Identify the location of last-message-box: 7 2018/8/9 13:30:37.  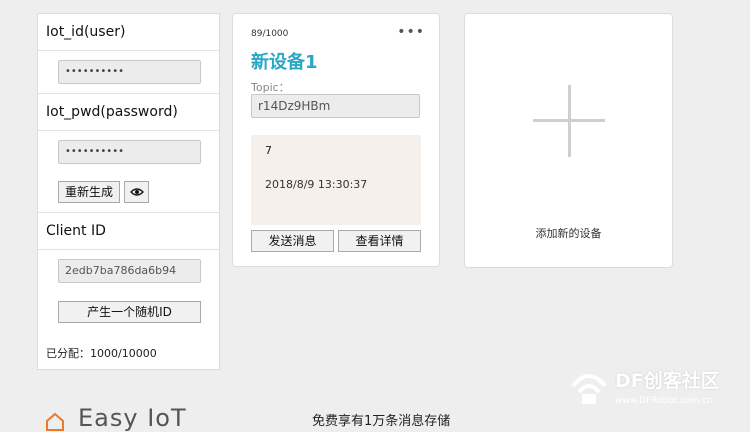
(336, 180).